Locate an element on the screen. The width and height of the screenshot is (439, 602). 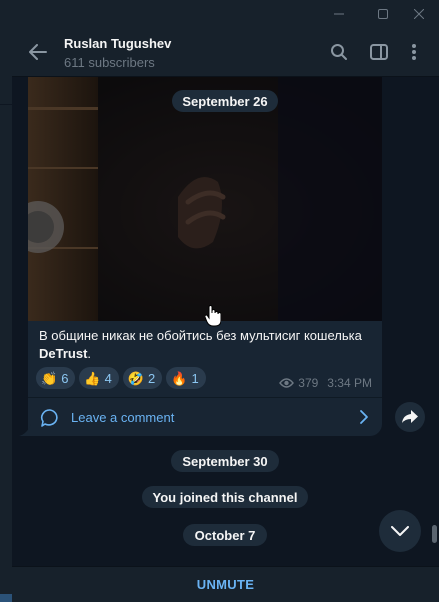
reaction-count: 1 is located at coordinates (195, 378).